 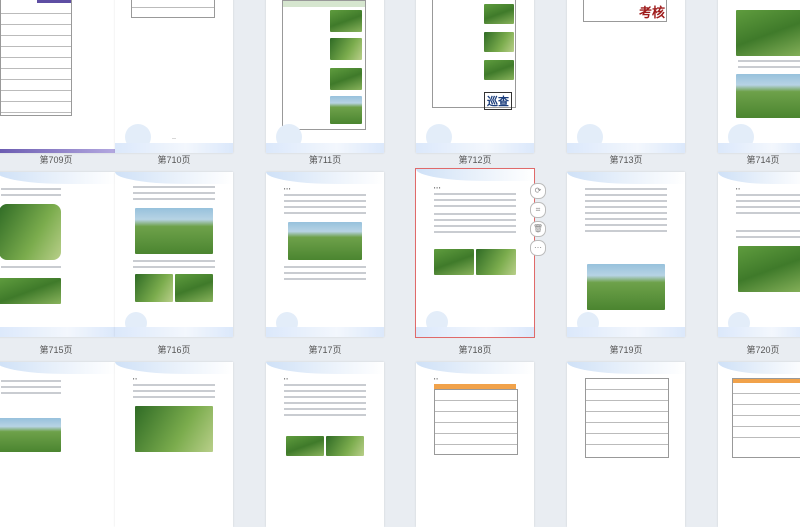 I want to click on page-thumb-724: ▪ ▪, so click(x=475, y=444).